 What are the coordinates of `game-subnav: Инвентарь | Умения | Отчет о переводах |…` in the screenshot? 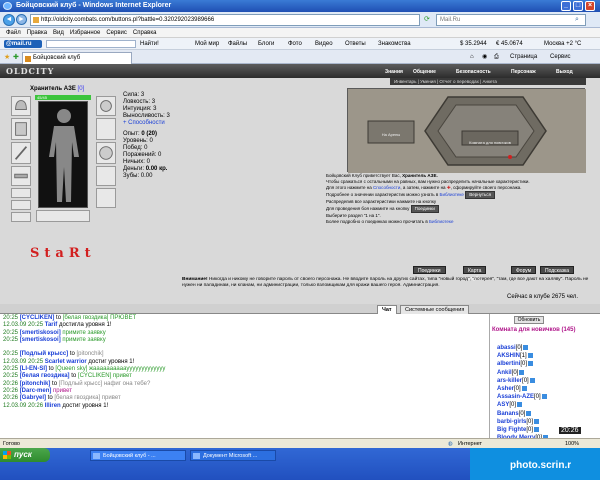 It's located at (488, 81).